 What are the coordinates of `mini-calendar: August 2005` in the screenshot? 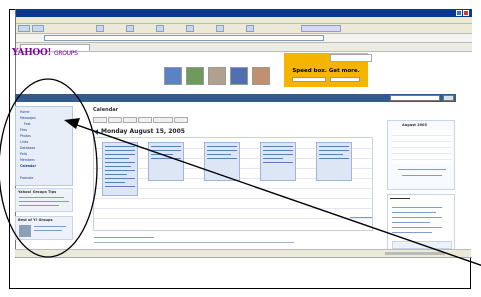 It's located at (421, 155).